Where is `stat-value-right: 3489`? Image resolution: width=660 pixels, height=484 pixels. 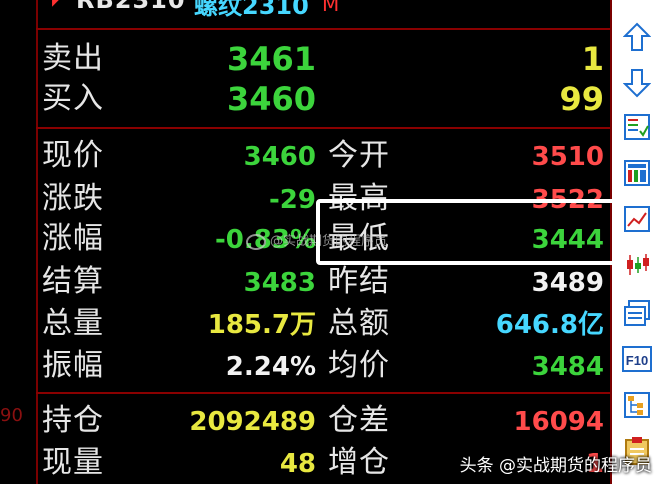
stat-value-right: 3489 is located at coordinates (567, 283).